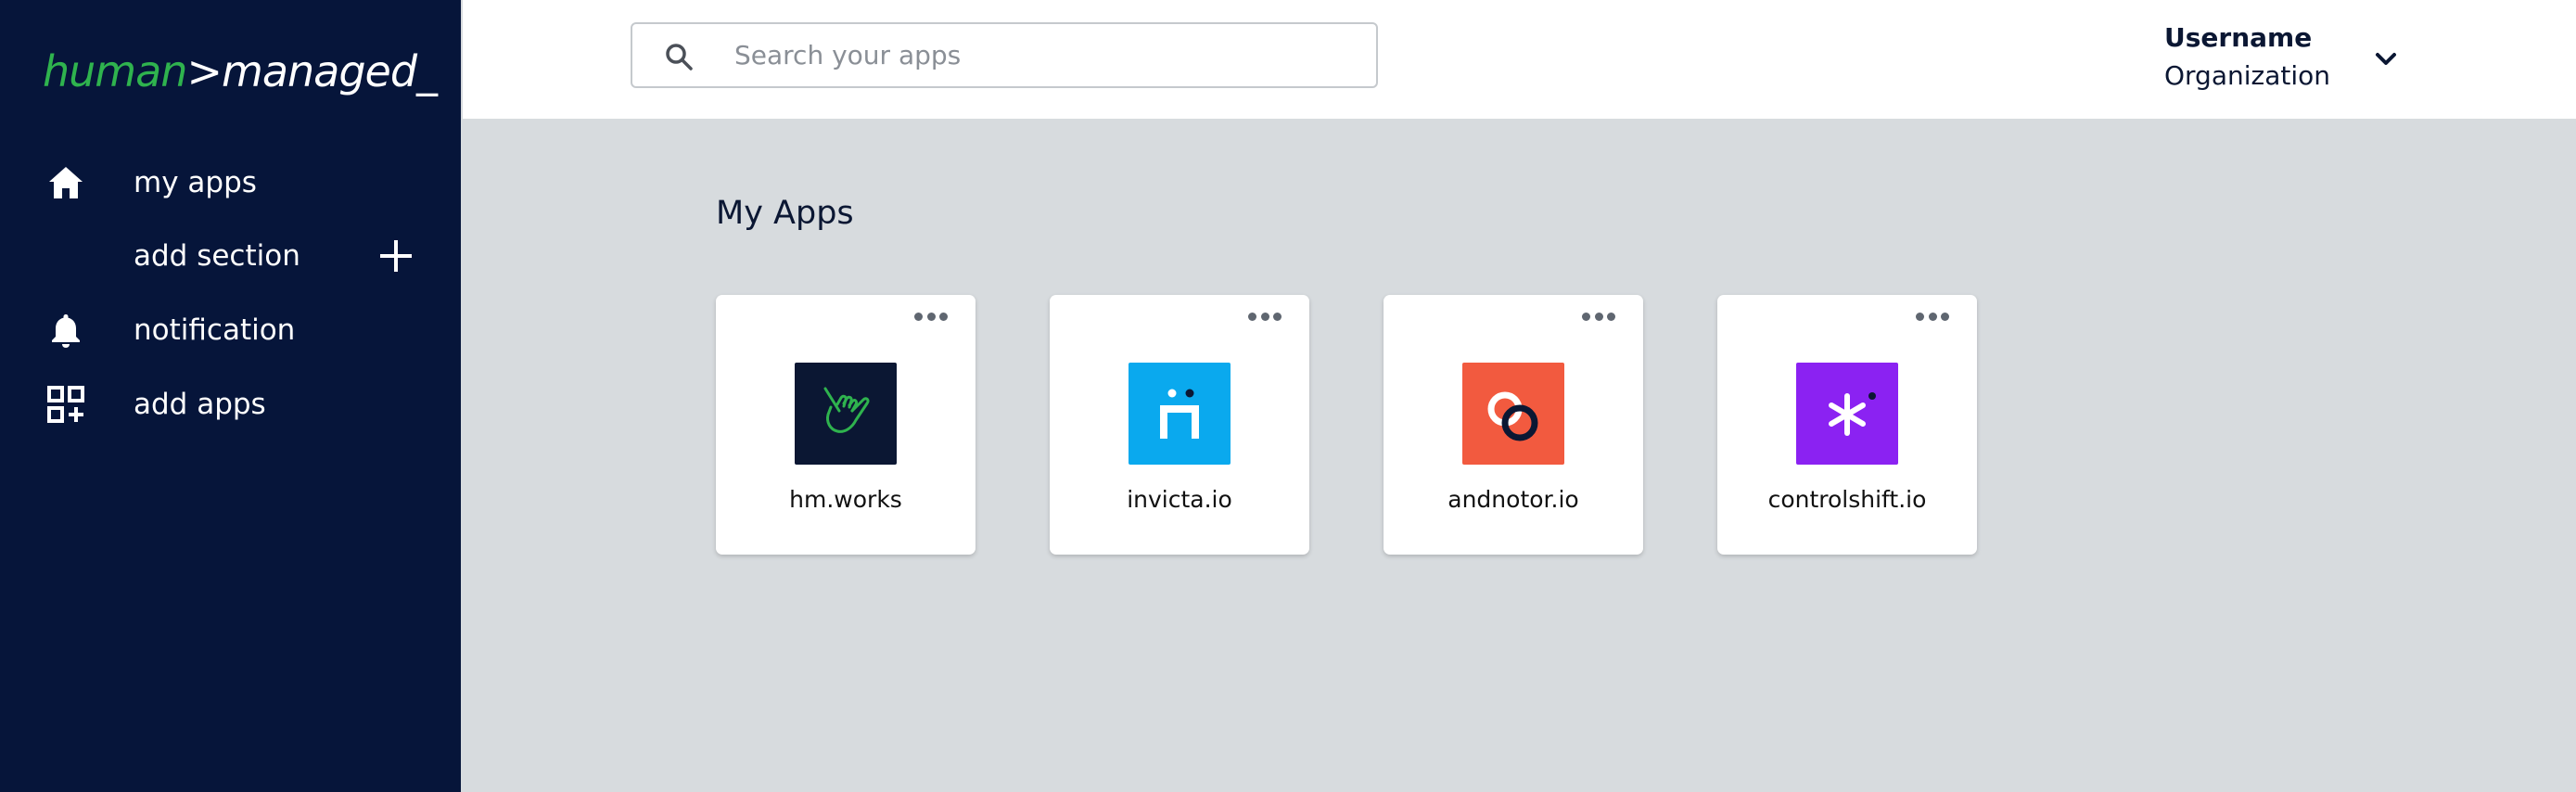  What do you see at coordinates (2247, 75) in the screenshot?
I see `organization-name: Organization` at bounding box center [2247, 75].